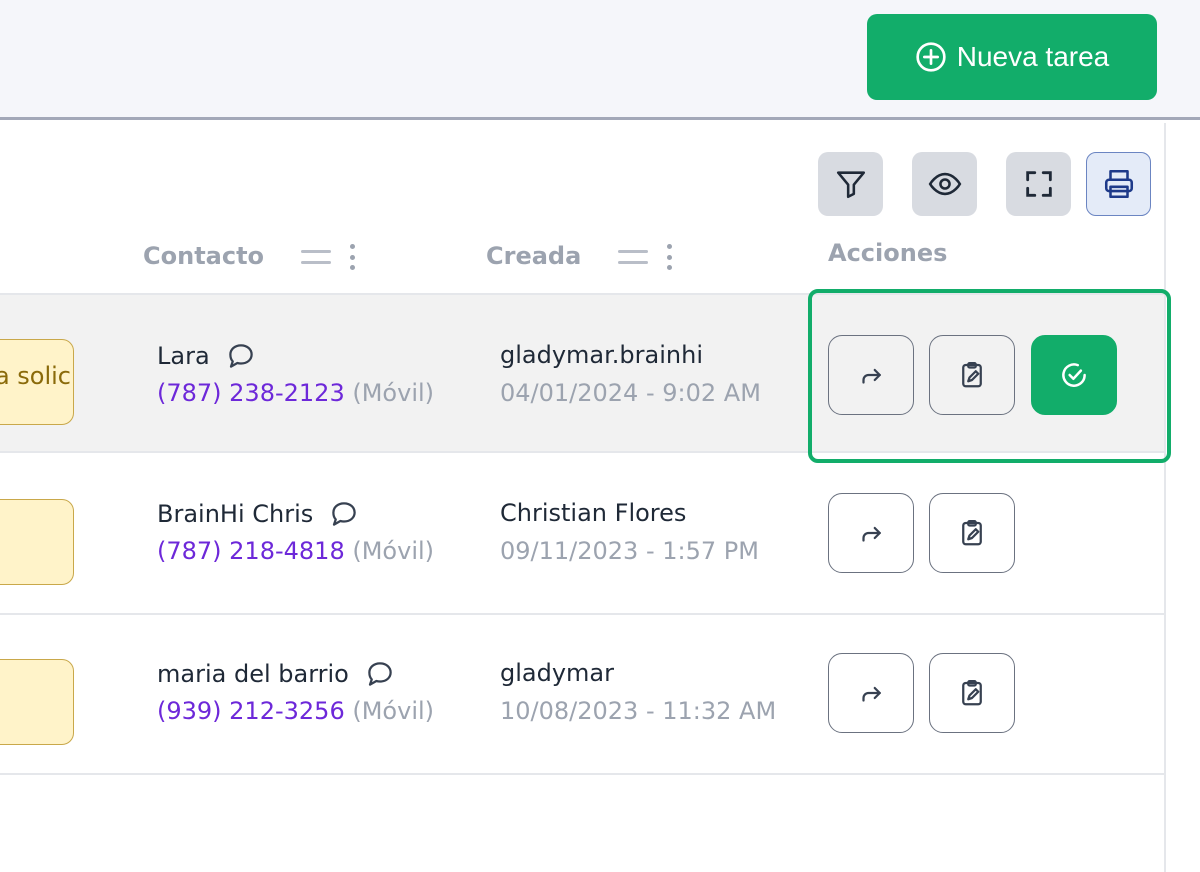 Image resolution: width=1200 pixels, height=872 pixels. I want to click on contact-name: Lara, so click(206, 356).